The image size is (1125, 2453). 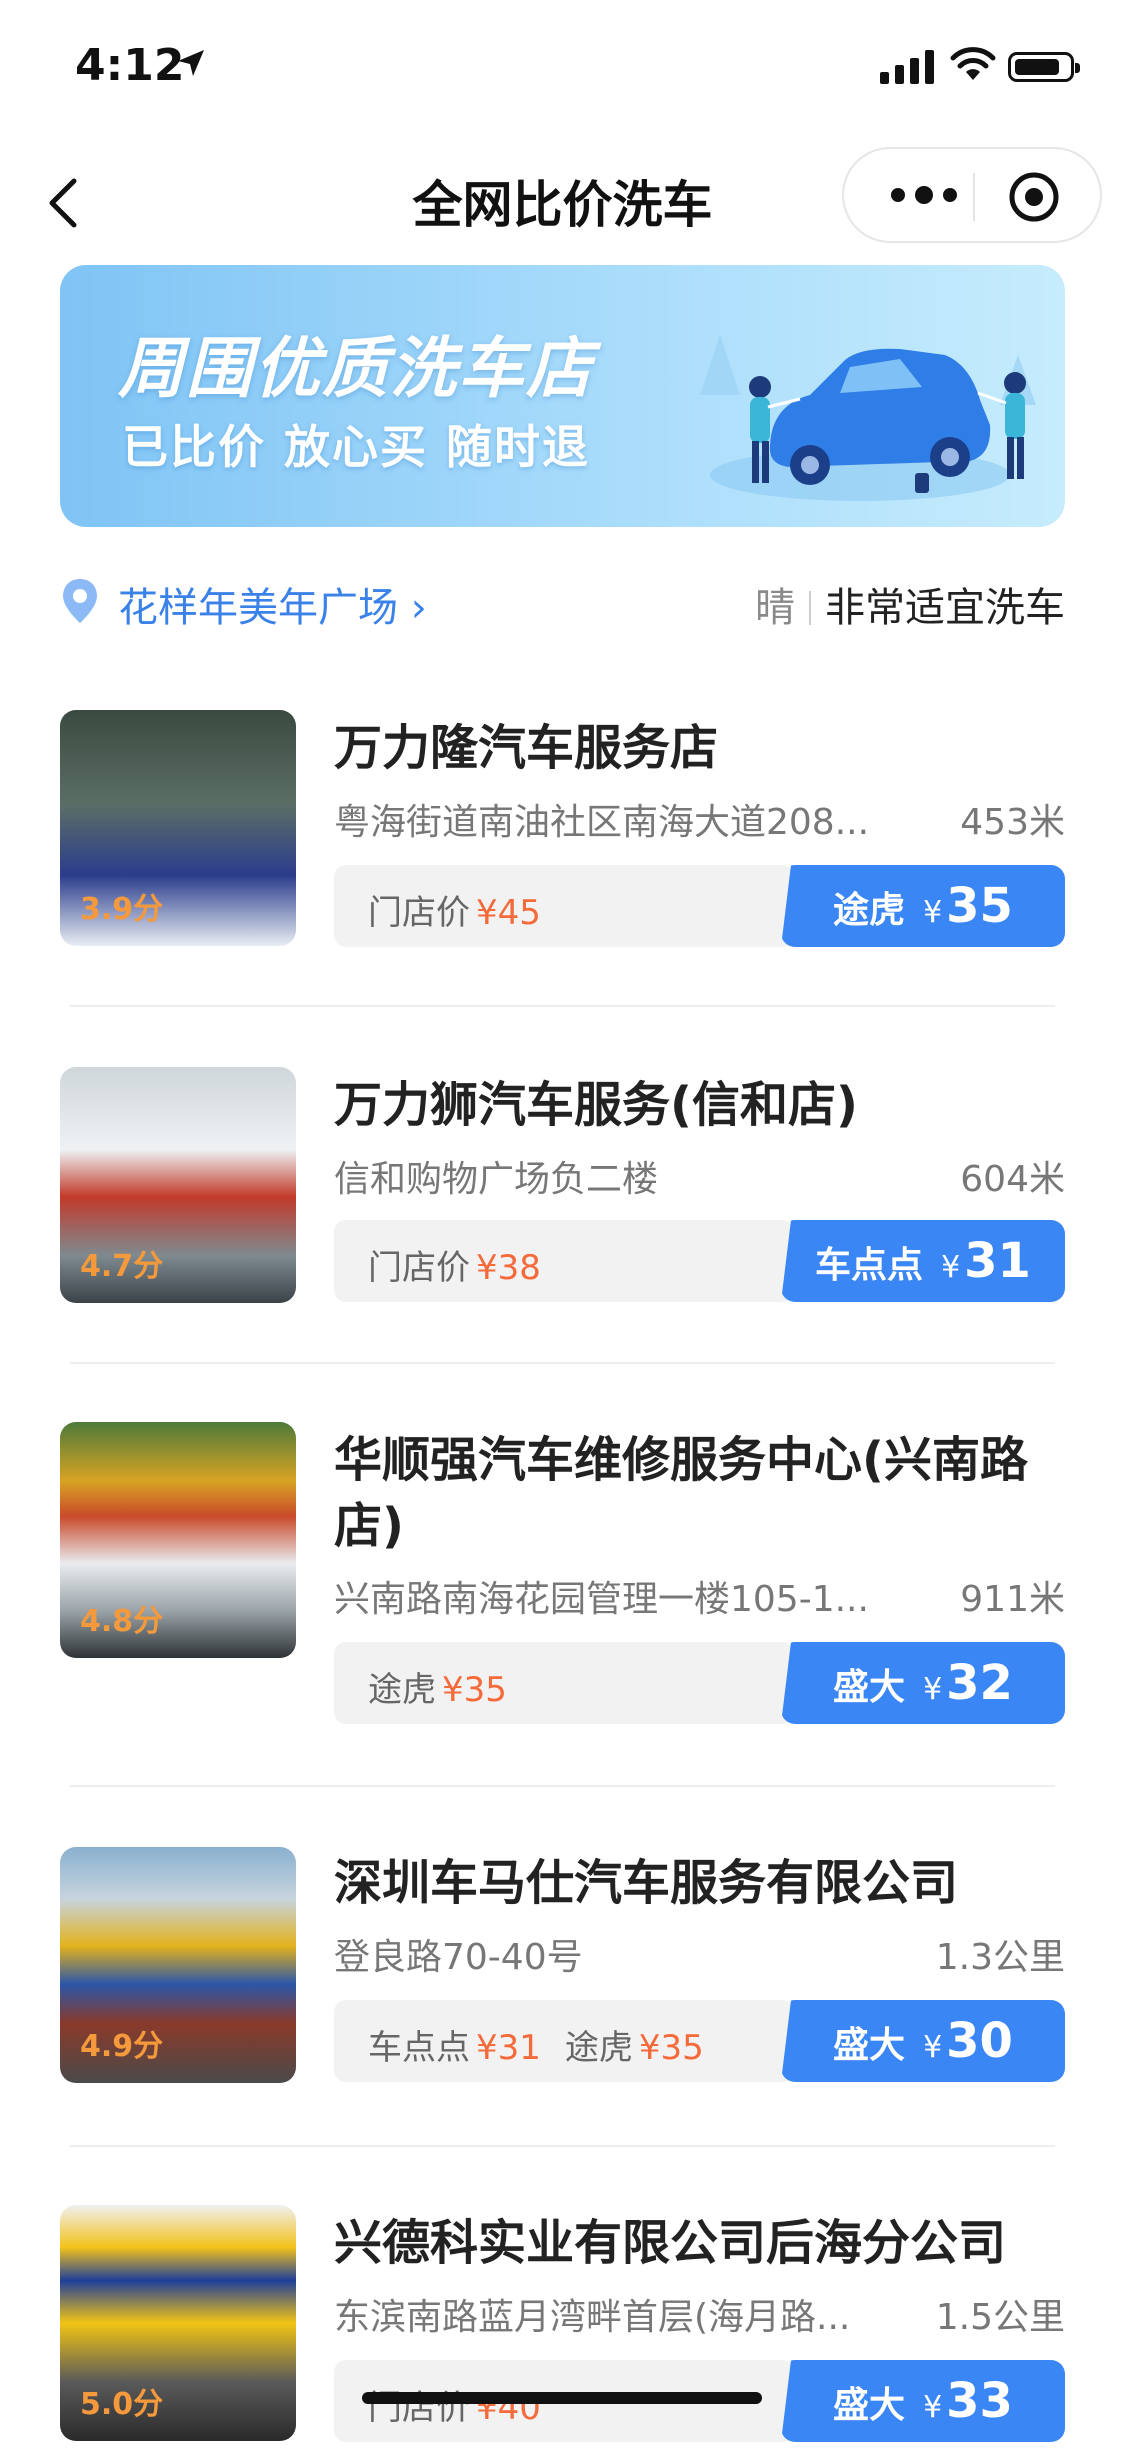 I want to click on store-name: 万力隆汽车服务店, so click(x=526, y=748).